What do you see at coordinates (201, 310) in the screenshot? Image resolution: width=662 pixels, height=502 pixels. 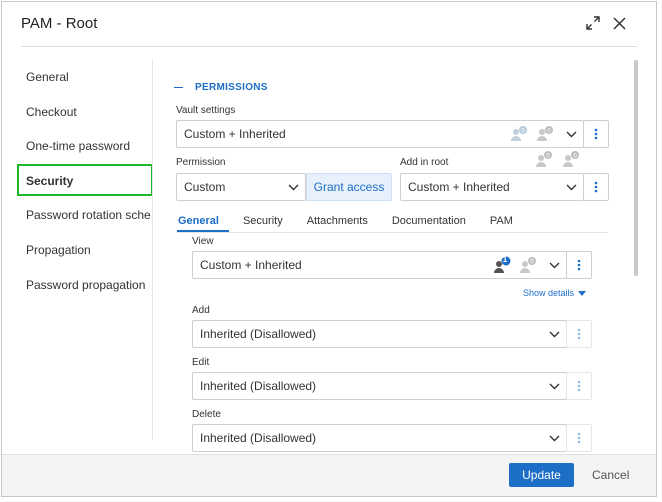 I see `add-label: Add` at bounding box center [201, 310].